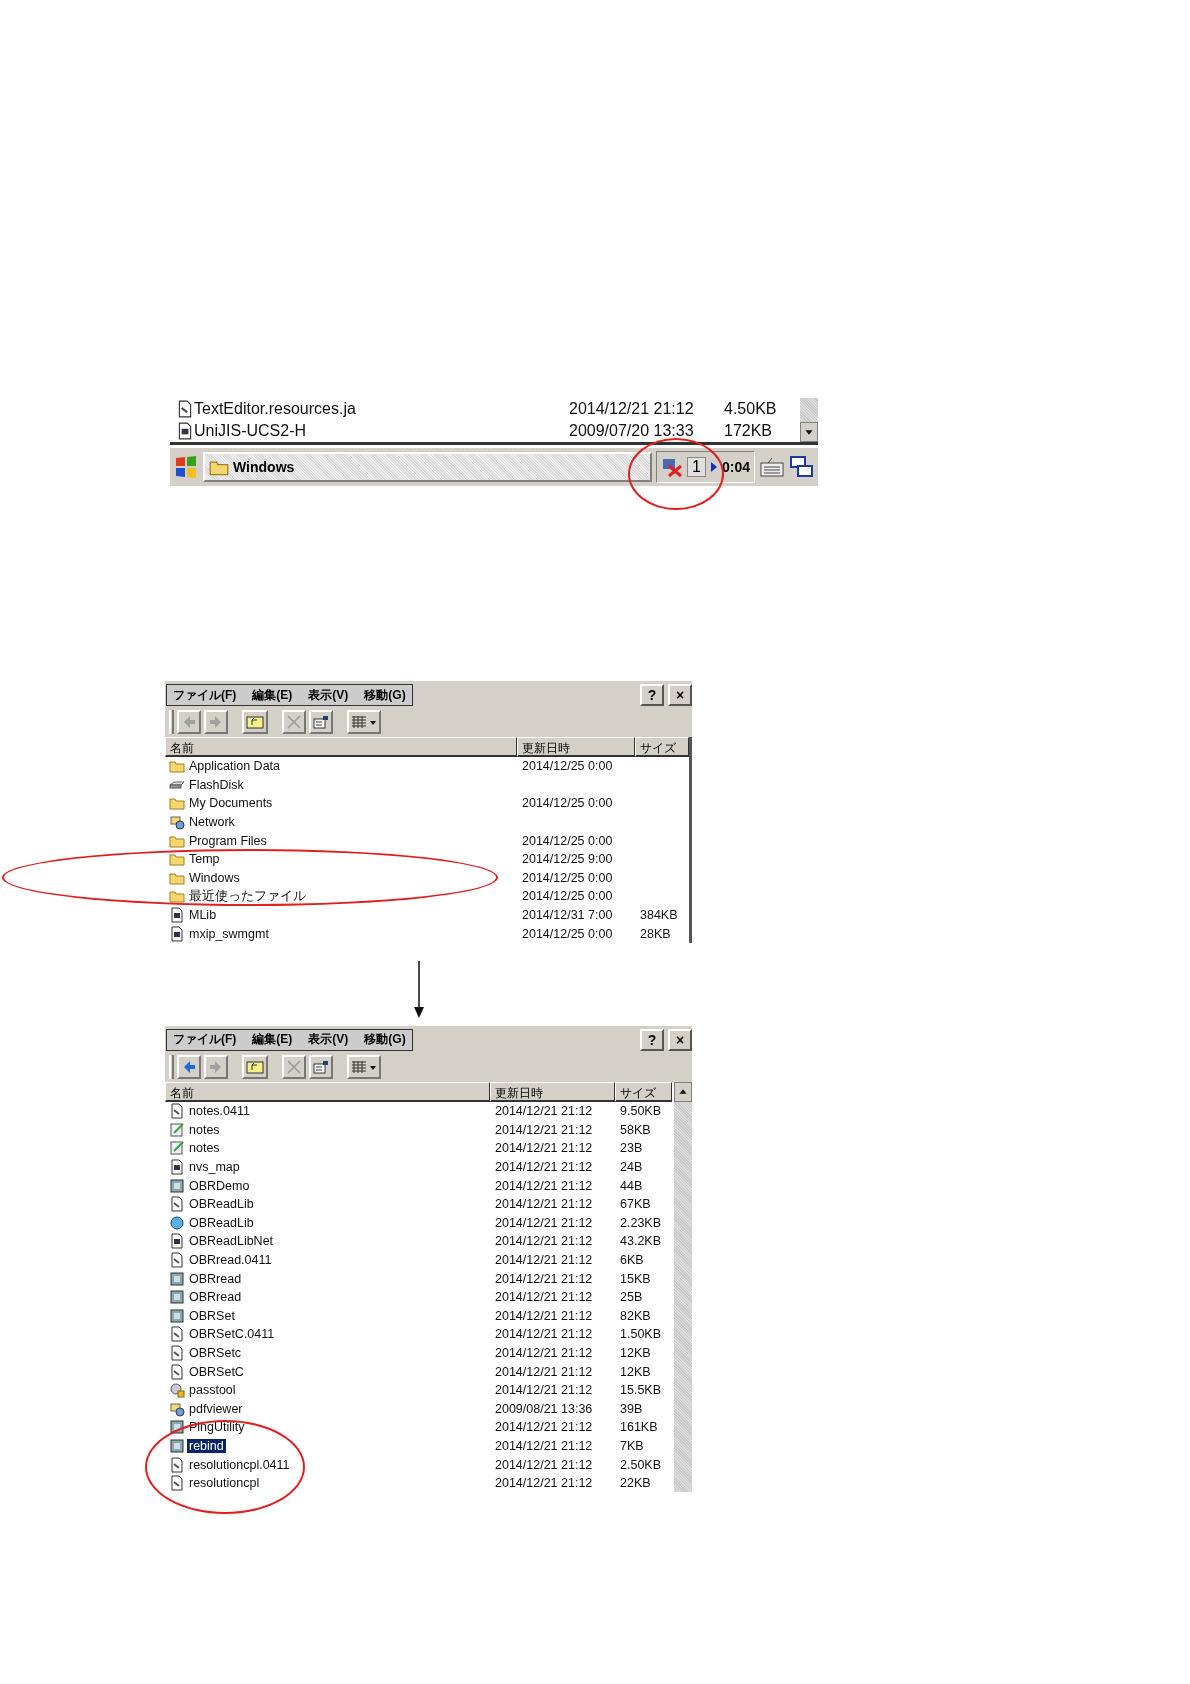 The width and height of the screenshot is (1190, 1684). What do you see at coordinates (381, 409) in the screenshot?
I see `file-name: TextEditor.resources.ja` at bounding box center [381, 409].